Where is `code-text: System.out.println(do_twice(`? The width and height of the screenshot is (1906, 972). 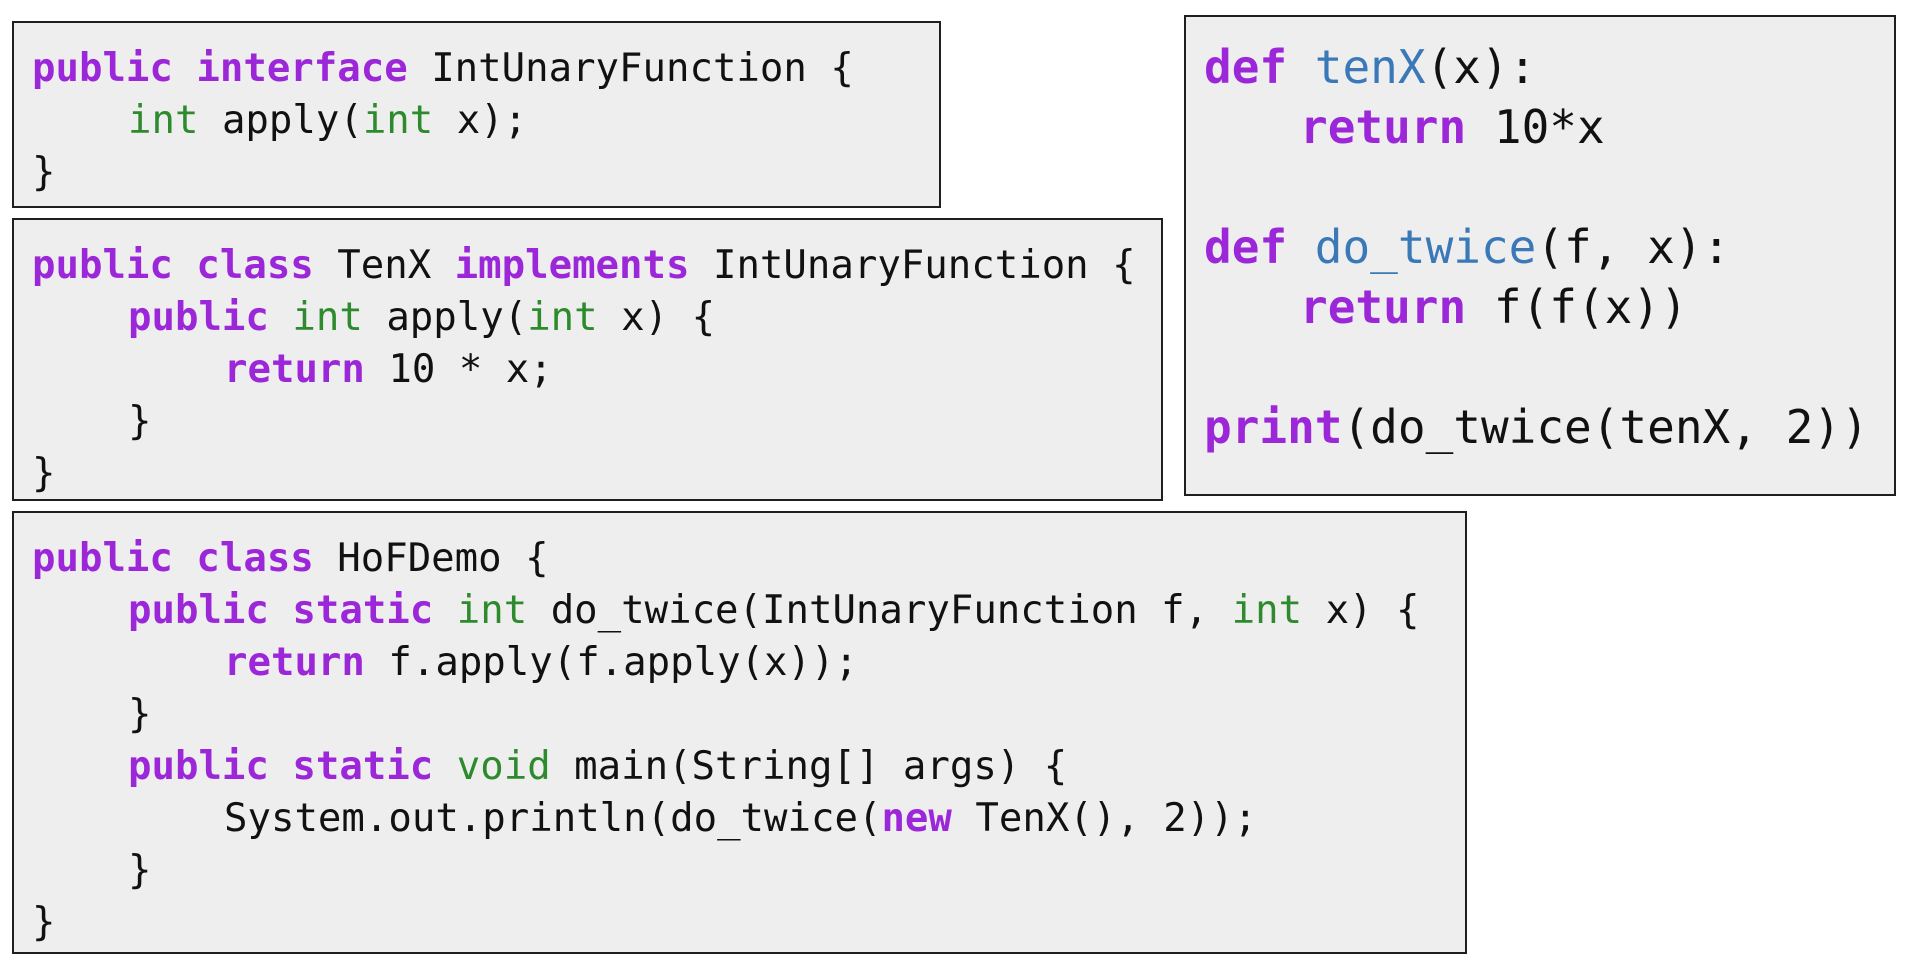
code-text: System.out.println(do_twice( is located at coordinates (553, 818).